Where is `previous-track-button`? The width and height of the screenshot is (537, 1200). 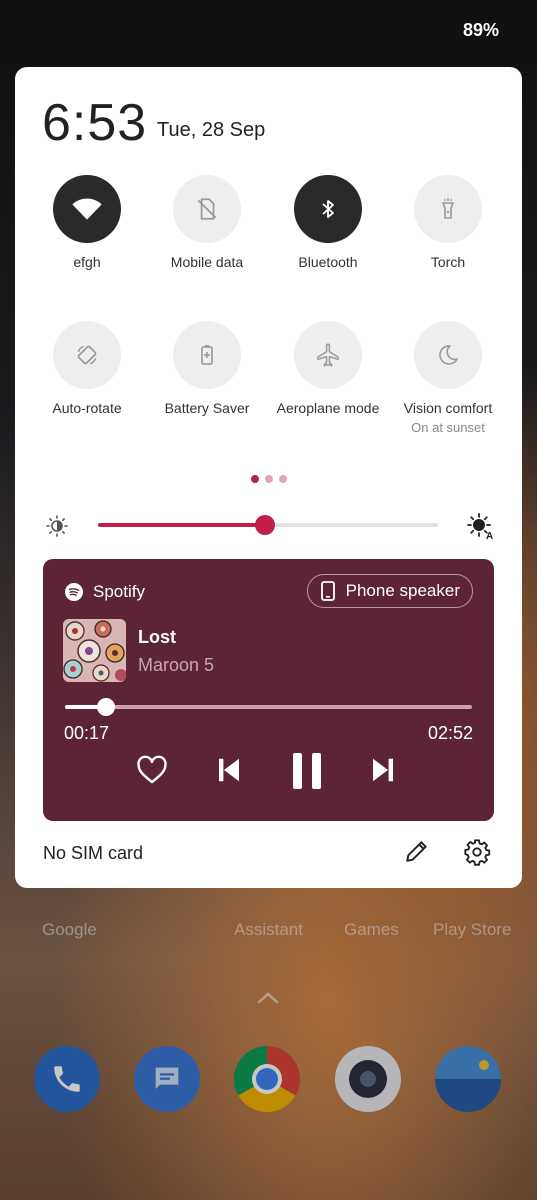 previous-track-button is located at coordinates (229, 770).